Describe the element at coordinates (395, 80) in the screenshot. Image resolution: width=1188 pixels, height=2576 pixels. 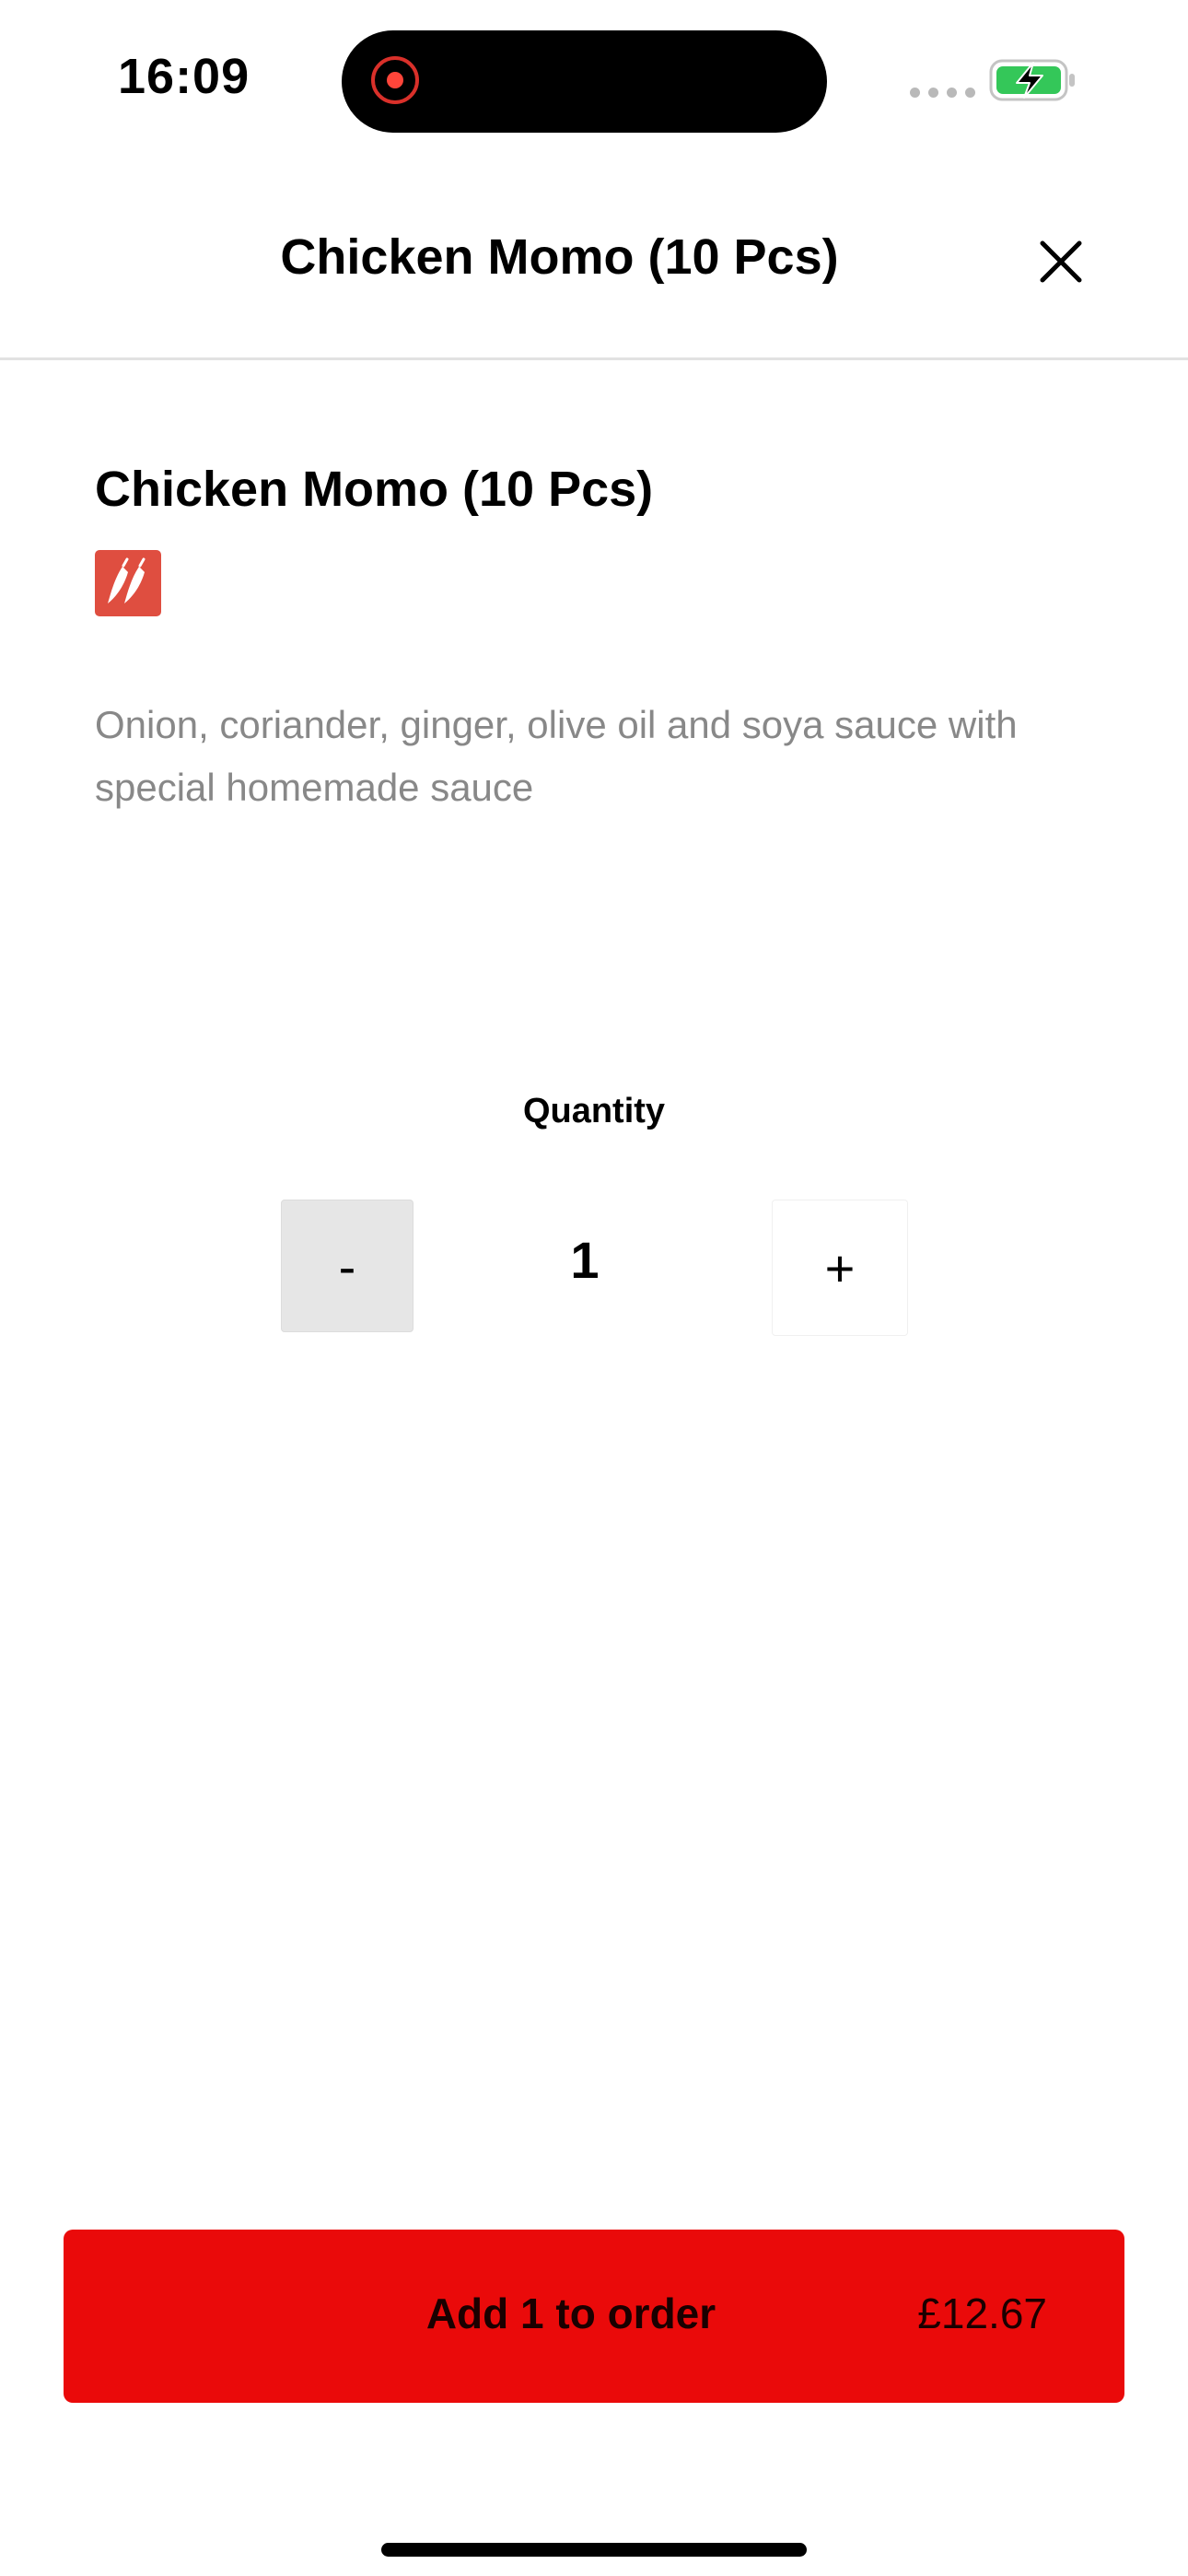
I see `screen-recording-icon` at that location.